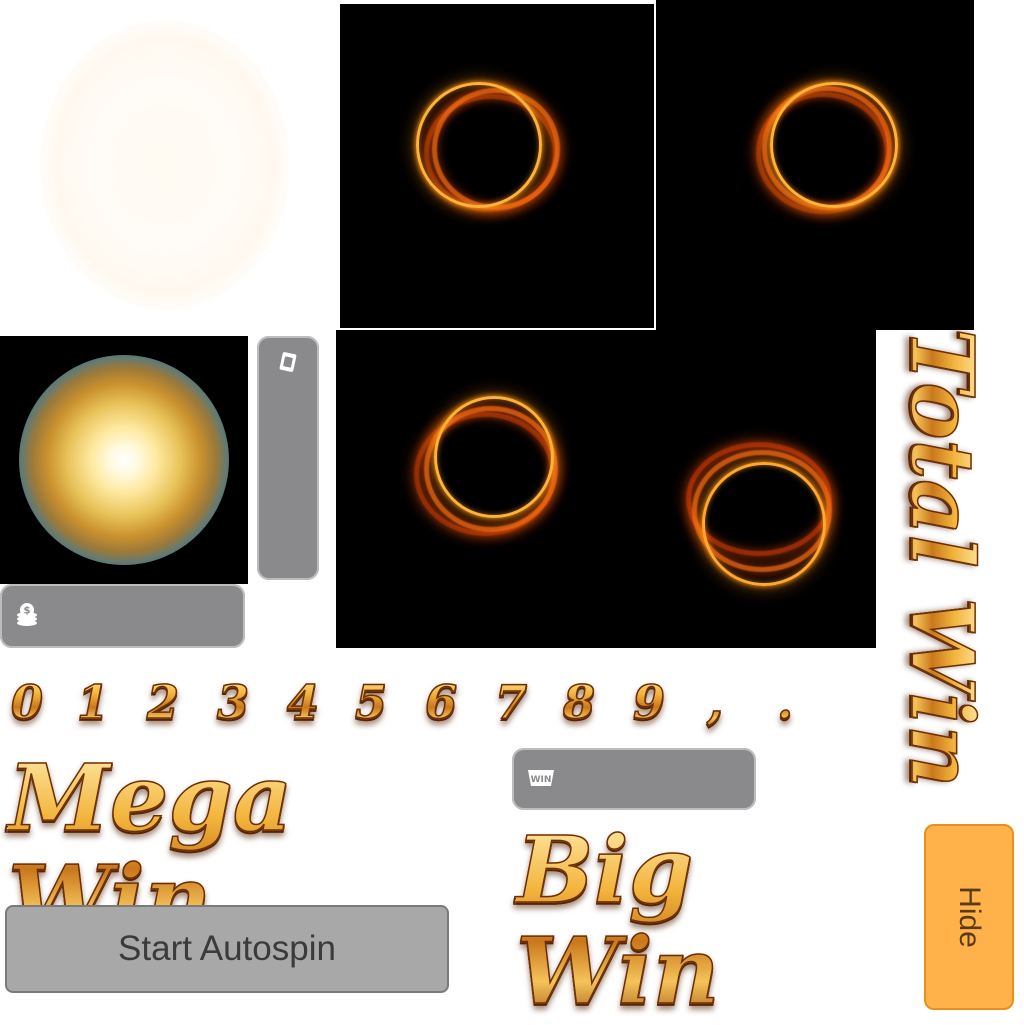 This screenshot has height=1025, width=1024. I want to click on faint-glow-sprite, so click(165, 165).